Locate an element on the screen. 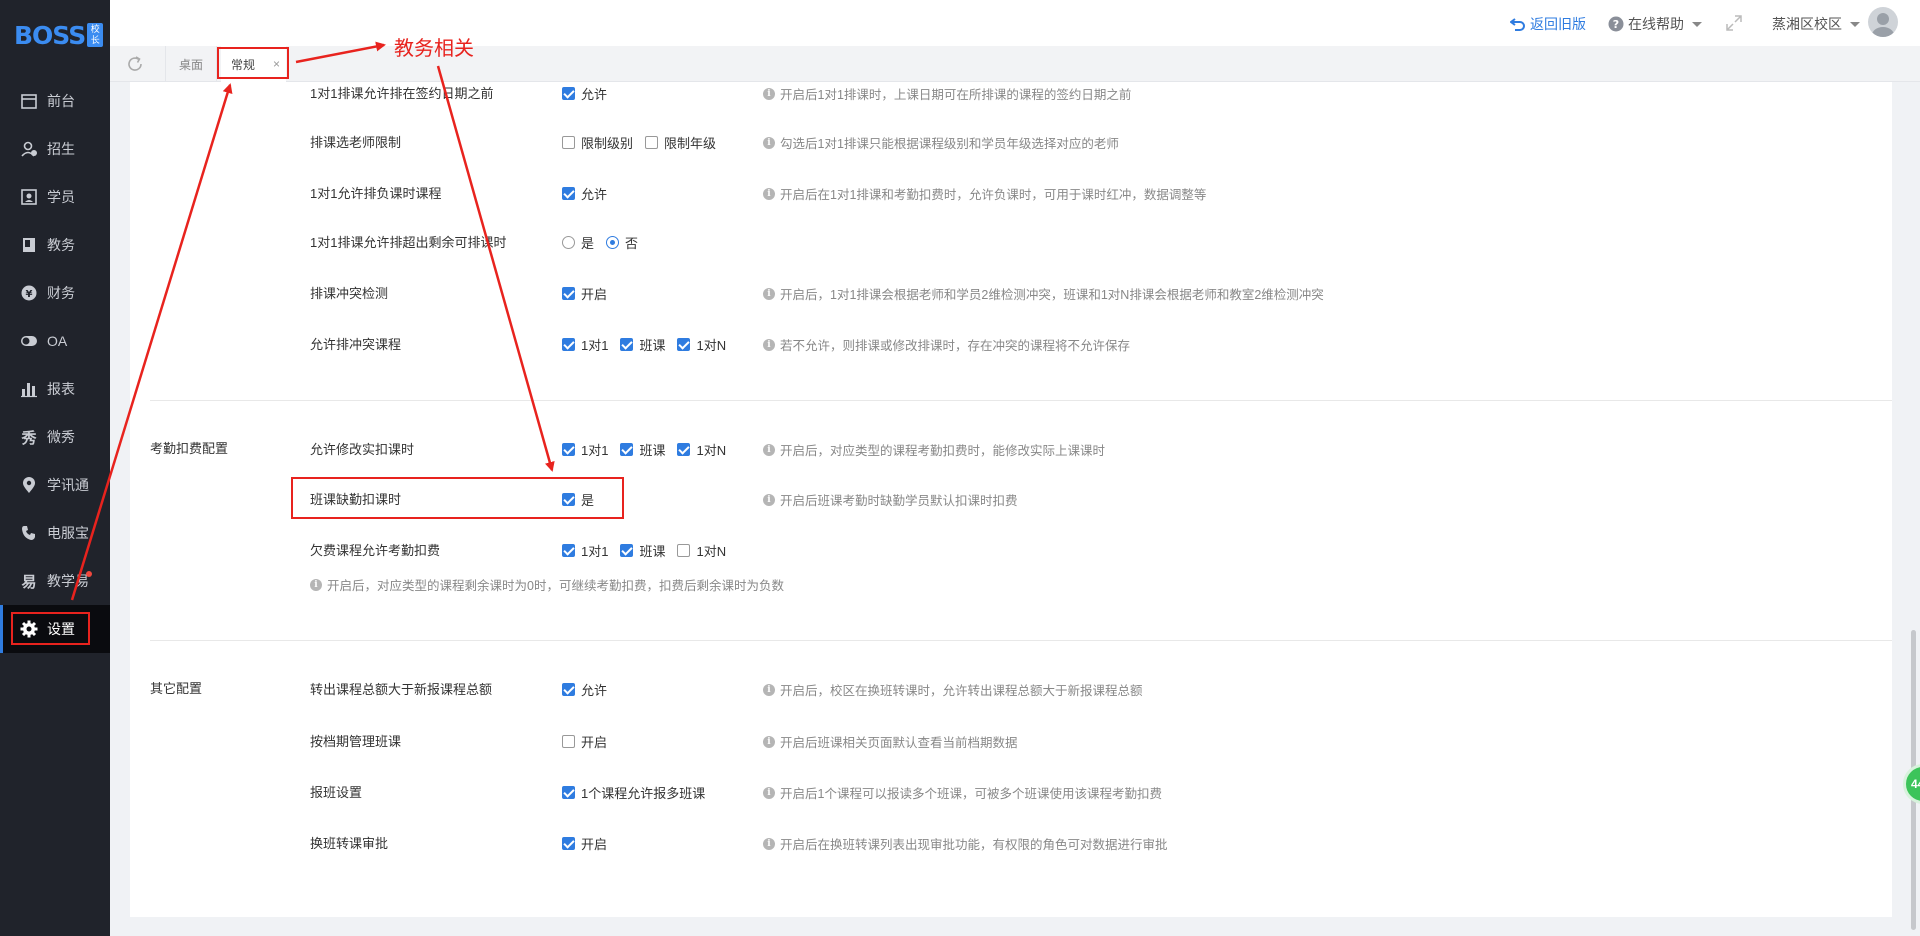  sidebar-item-11: 设置 is located at coordinates (55, 629).